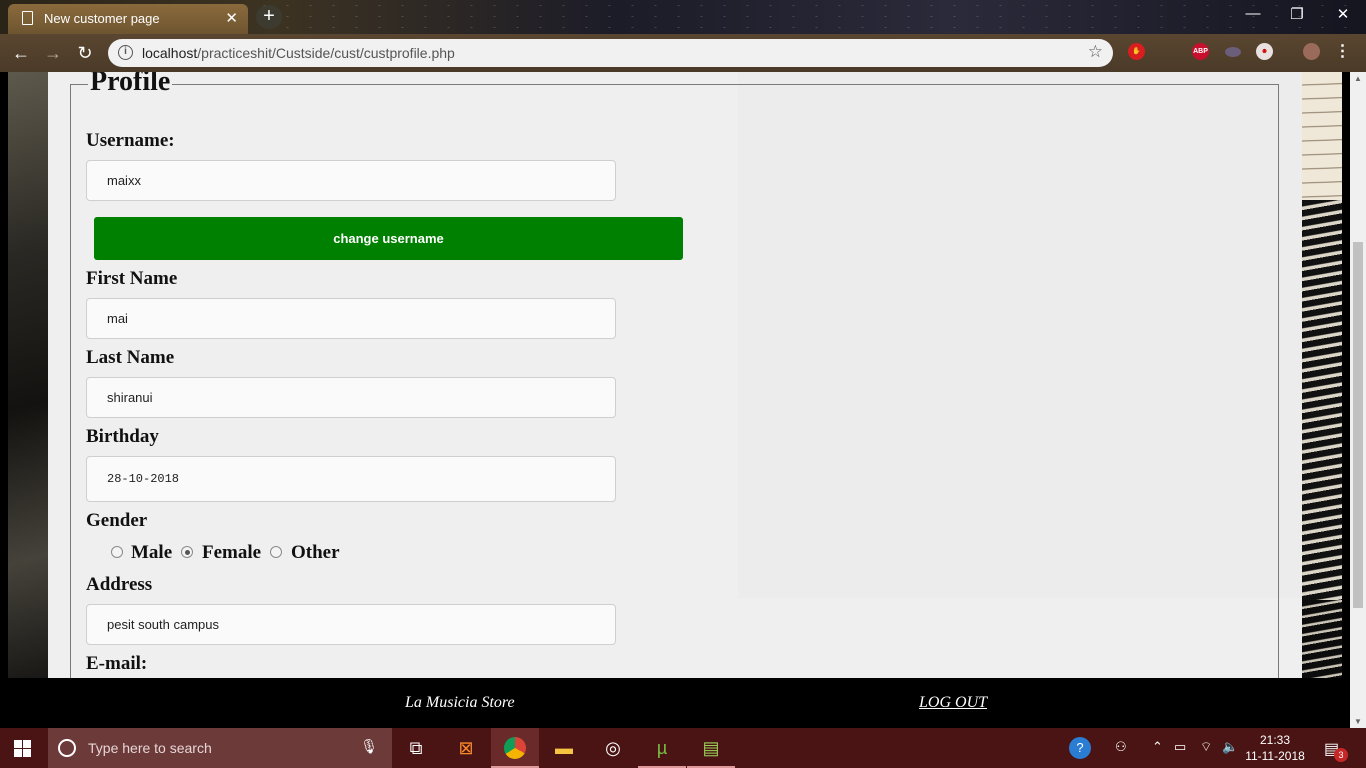  I want to click on people-icon: ⚇, so click(1121, 747).